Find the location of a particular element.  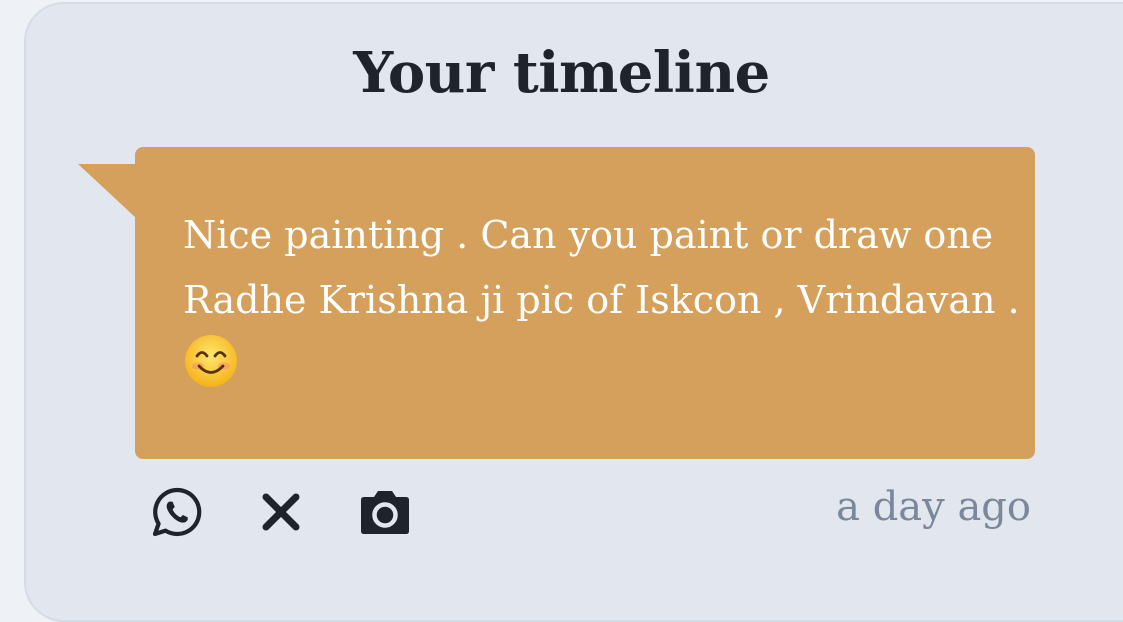

camera-icon is located at coordinates (385, 514).